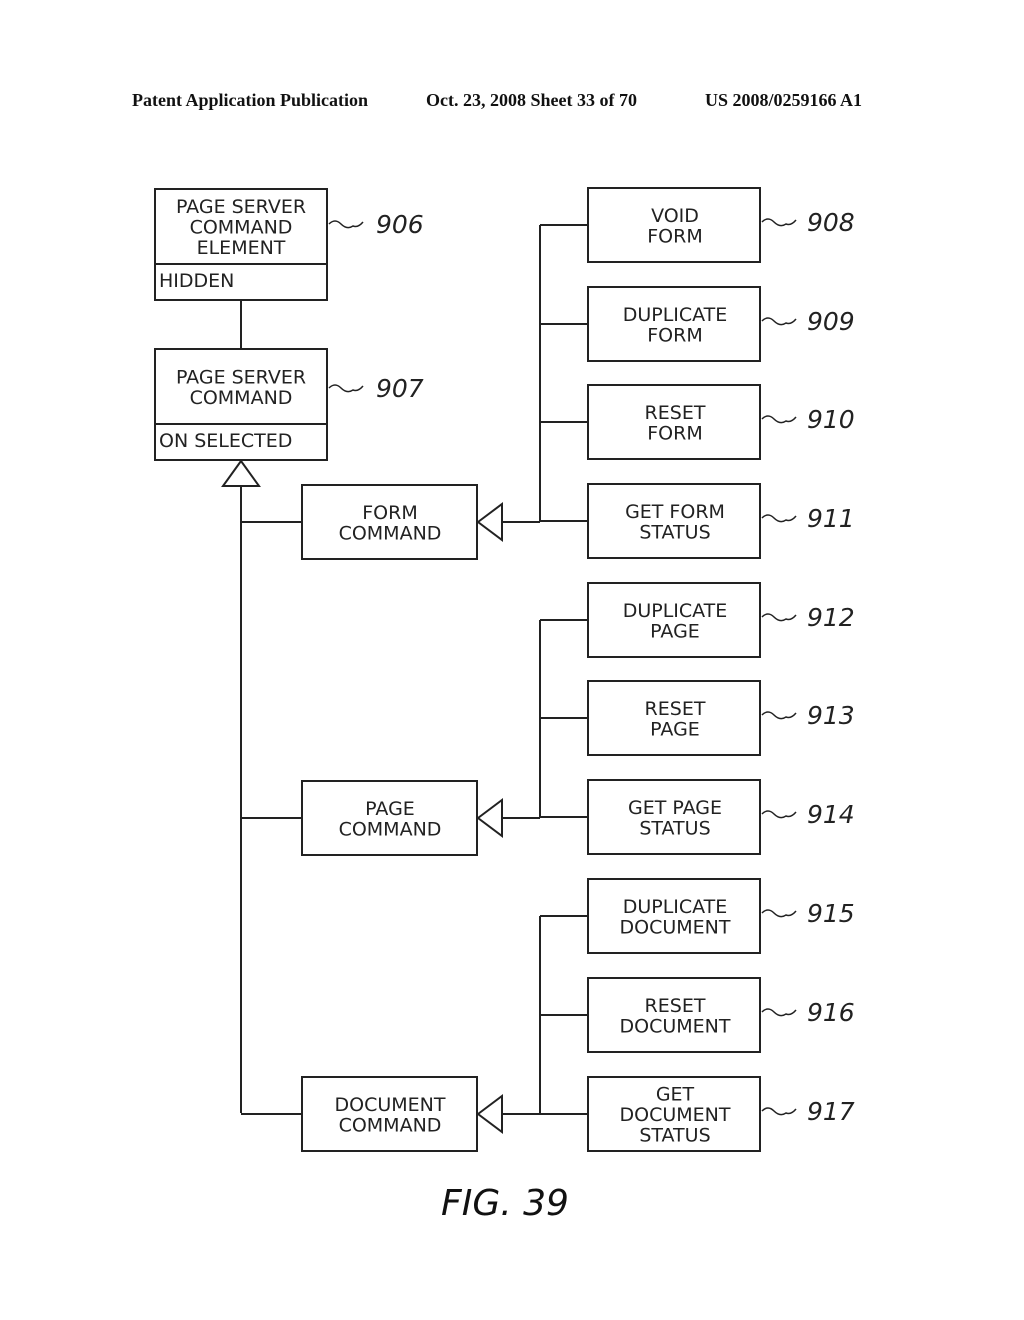 The image size is (1024, 1320). Describe the element at coordinates (831, 321) in the screenshot. I see `reference-numeral: 909` at that location.